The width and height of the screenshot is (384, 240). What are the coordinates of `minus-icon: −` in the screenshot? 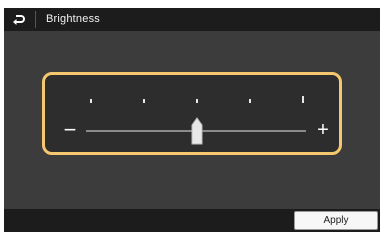 It's located at (70, 130).